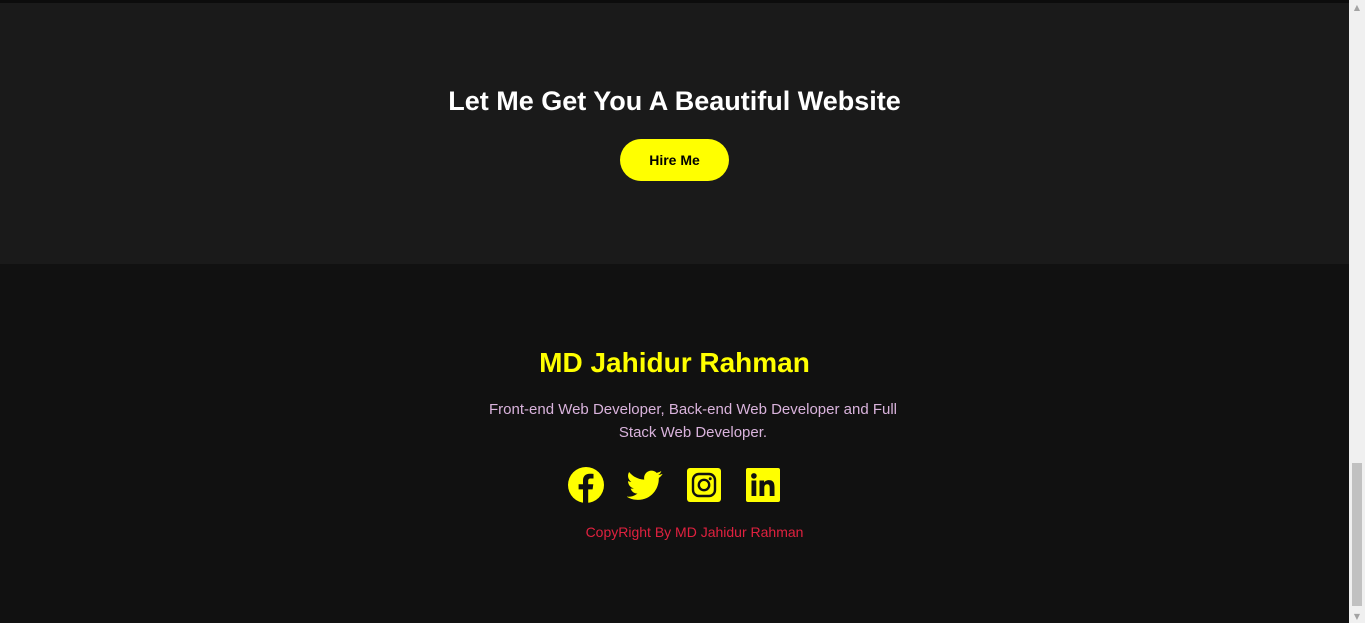 The image size is (1365, 623). I want to click on twitter-link, so click(645, 485).